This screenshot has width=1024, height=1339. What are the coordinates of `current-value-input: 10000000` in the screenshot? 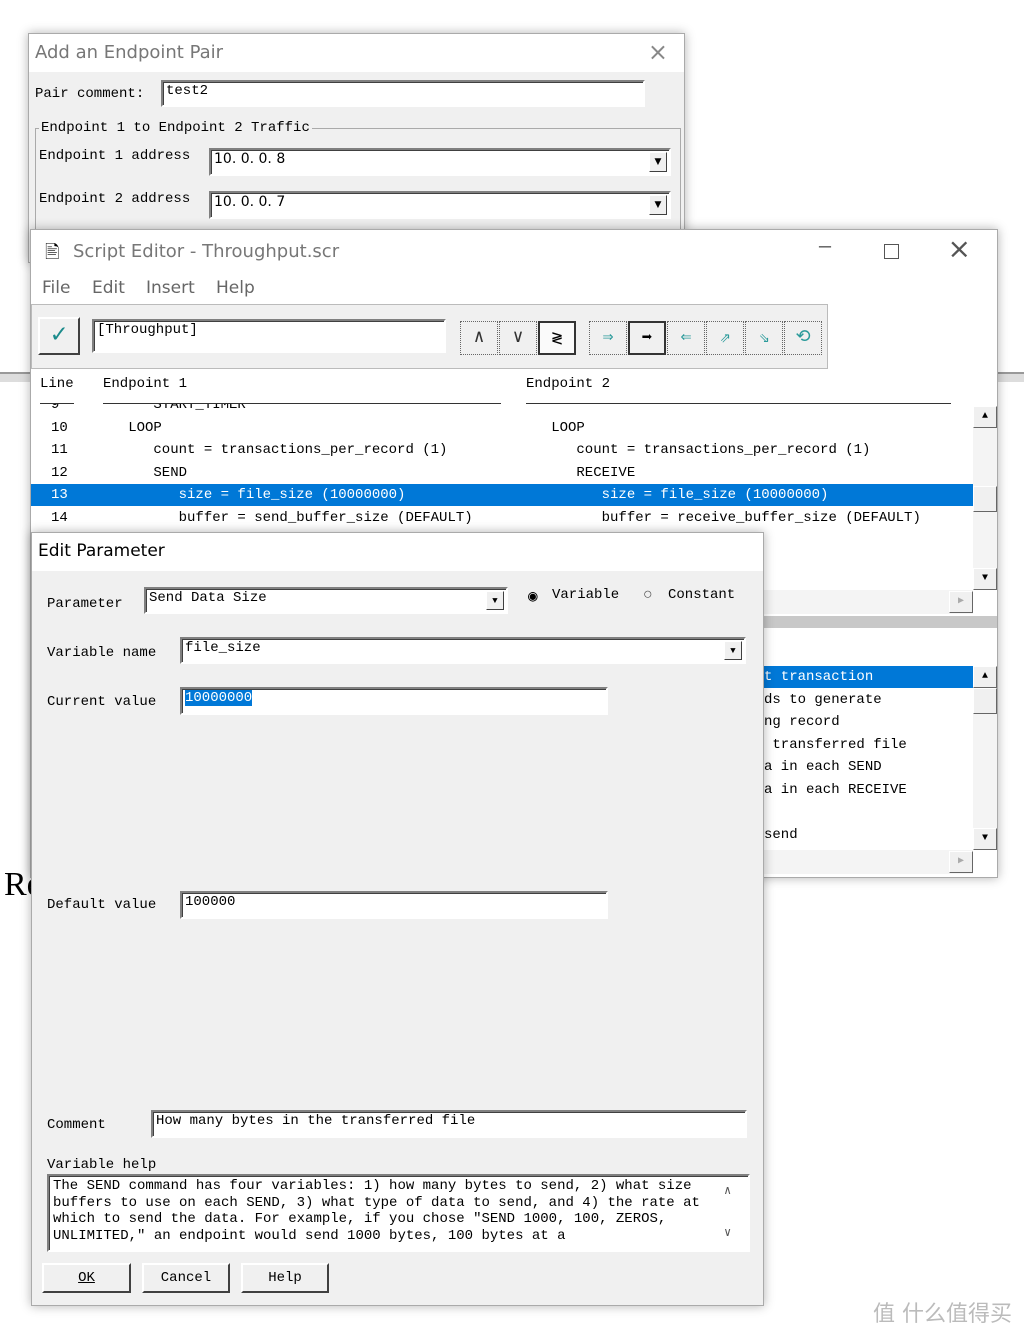 It's located at (394, 701).